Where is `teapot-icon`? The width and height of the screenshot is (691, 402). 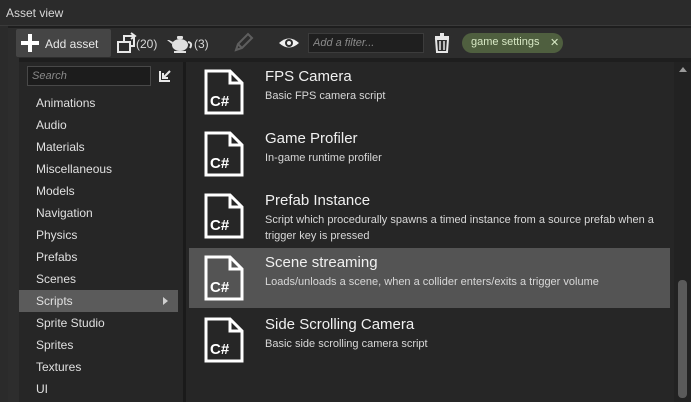 teapot-icon is located at coordinates (180, 43).